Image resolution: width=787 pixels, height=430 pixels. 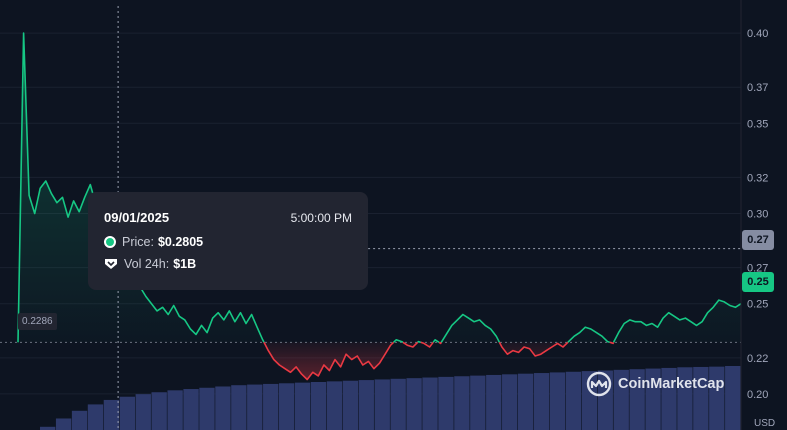 What do you see at coordinates (671, 384) in the screenshot?
I see `watermark-text: CoinMarketCap` at bounding box center [671, 384].